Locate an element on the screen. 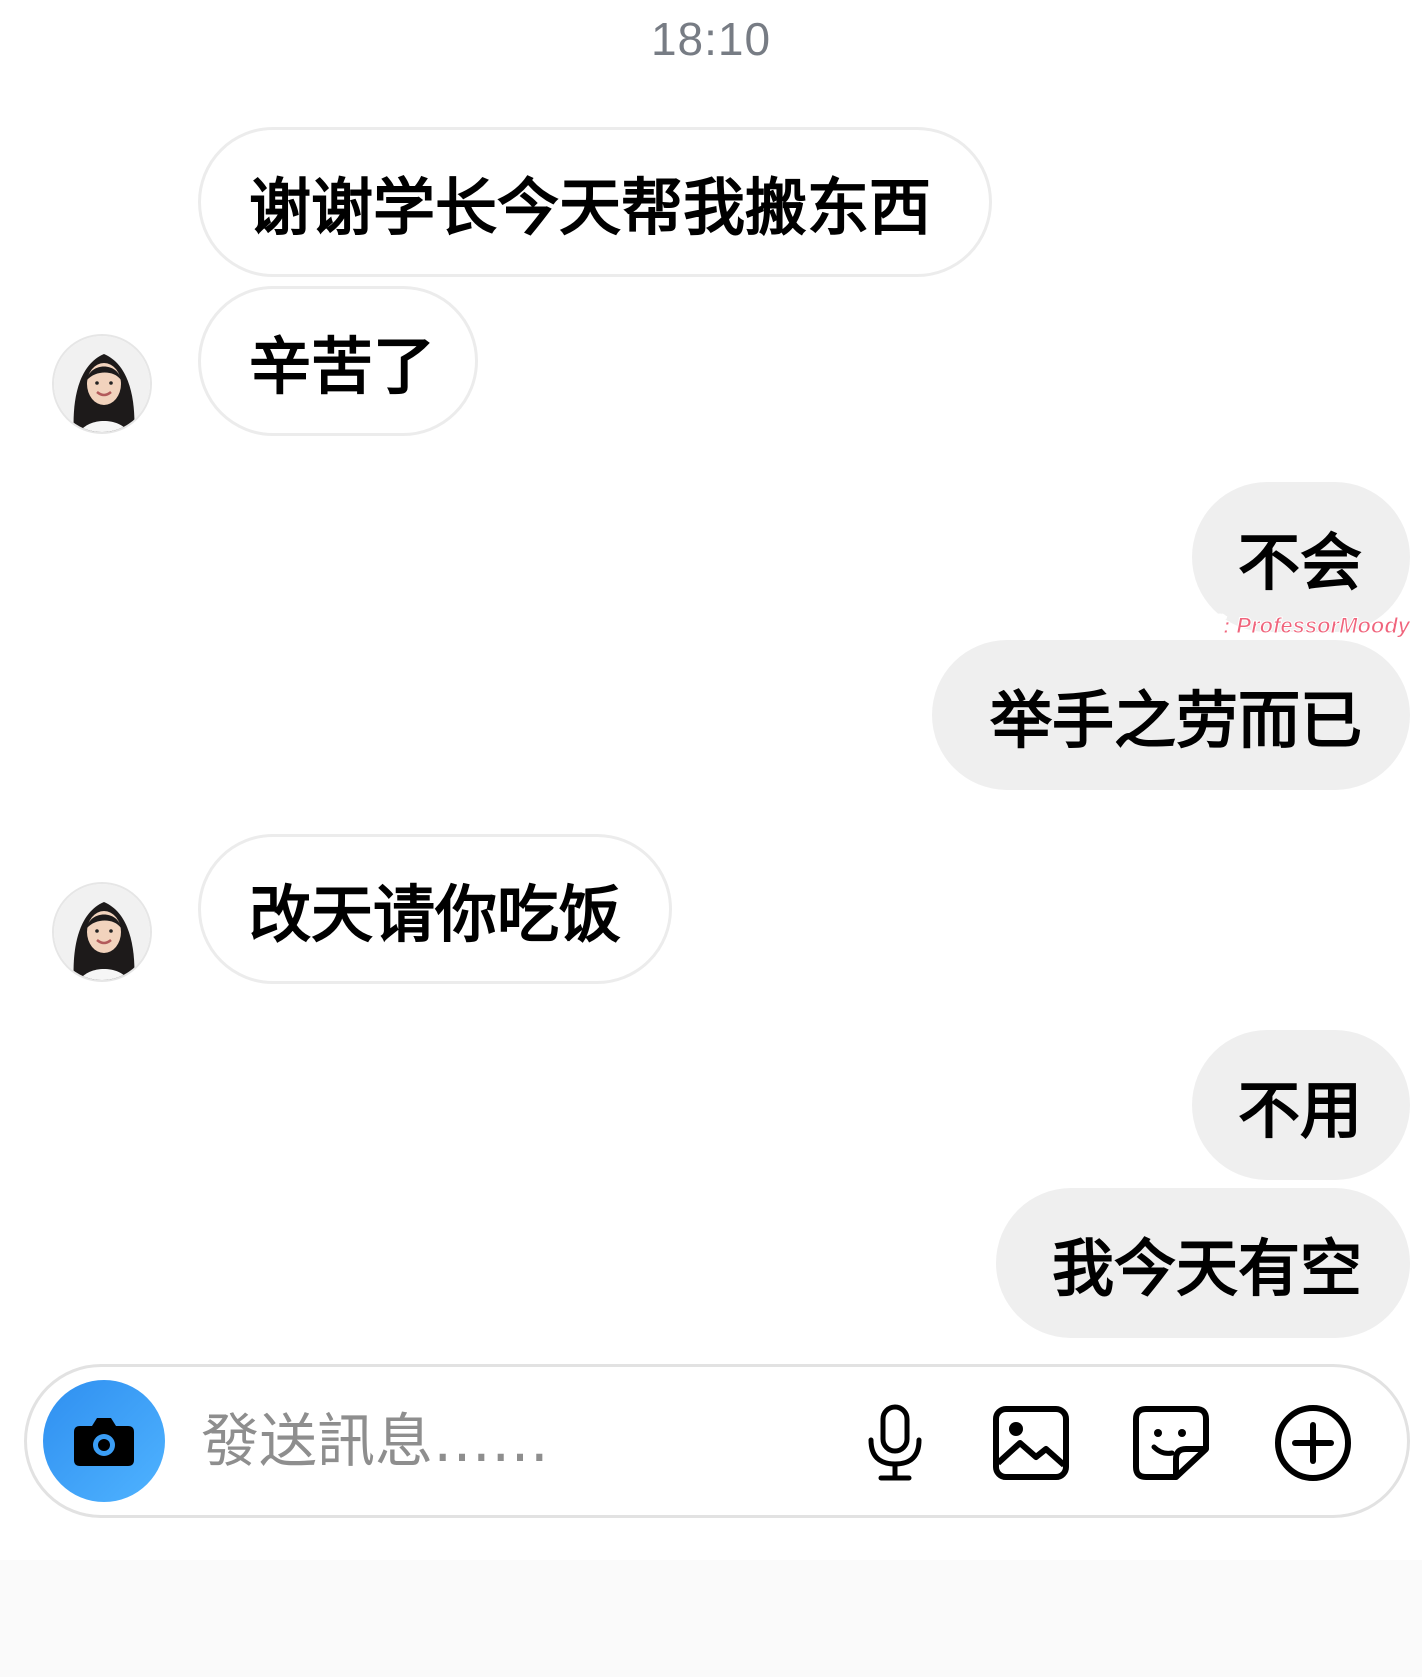  more-button is located at coordinates (1313, 1443).